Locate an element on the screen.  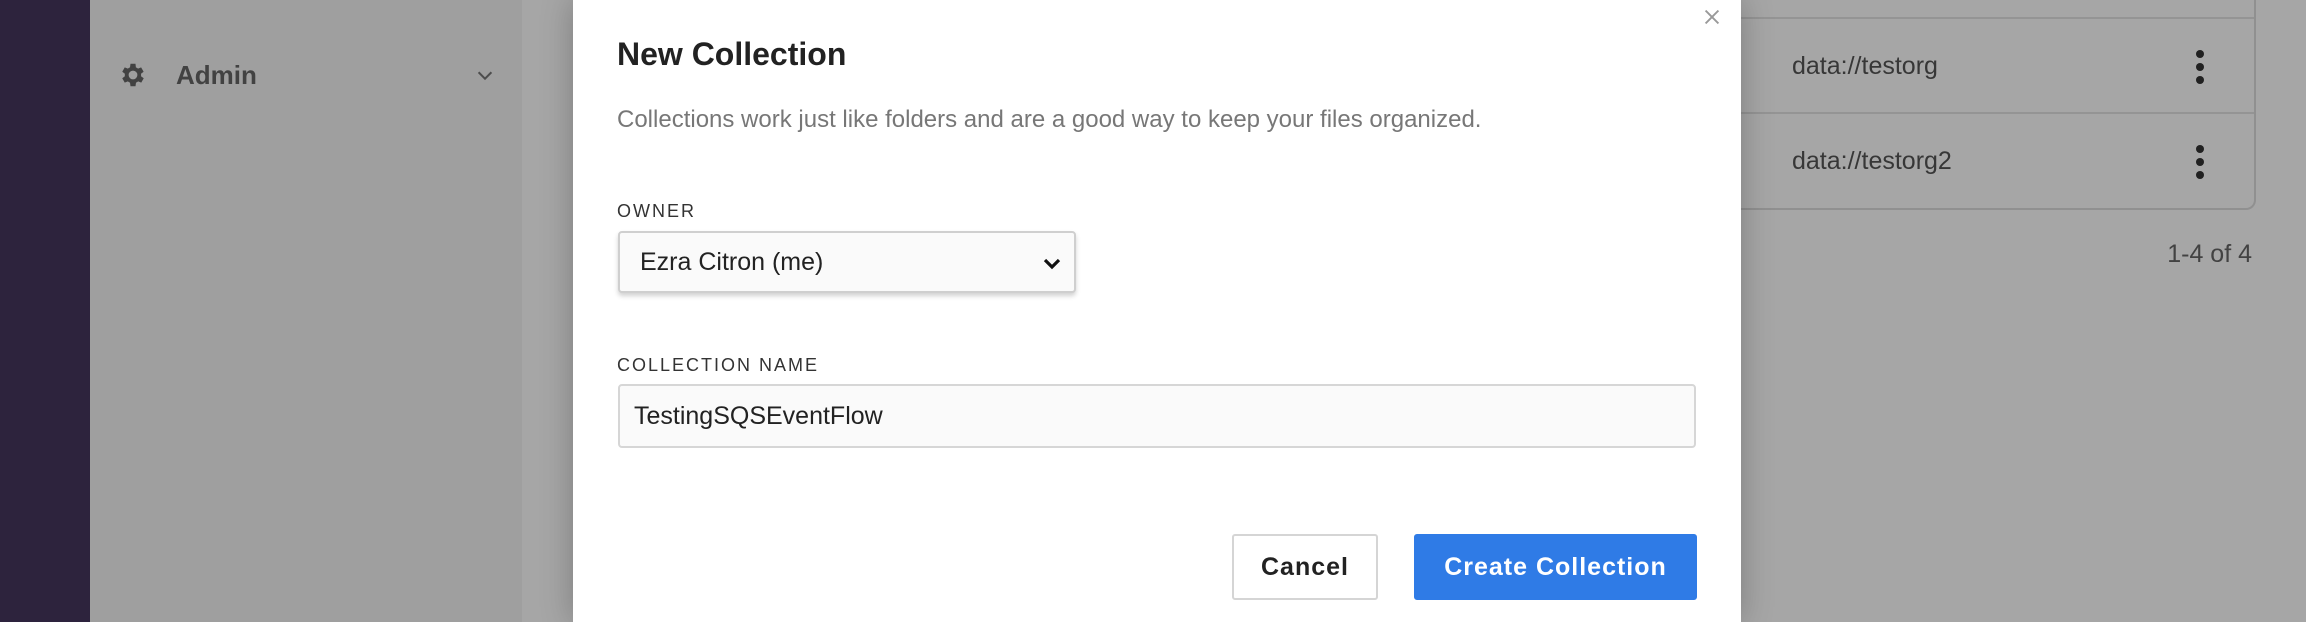
close-icon is located at coordinates (1712, 17).